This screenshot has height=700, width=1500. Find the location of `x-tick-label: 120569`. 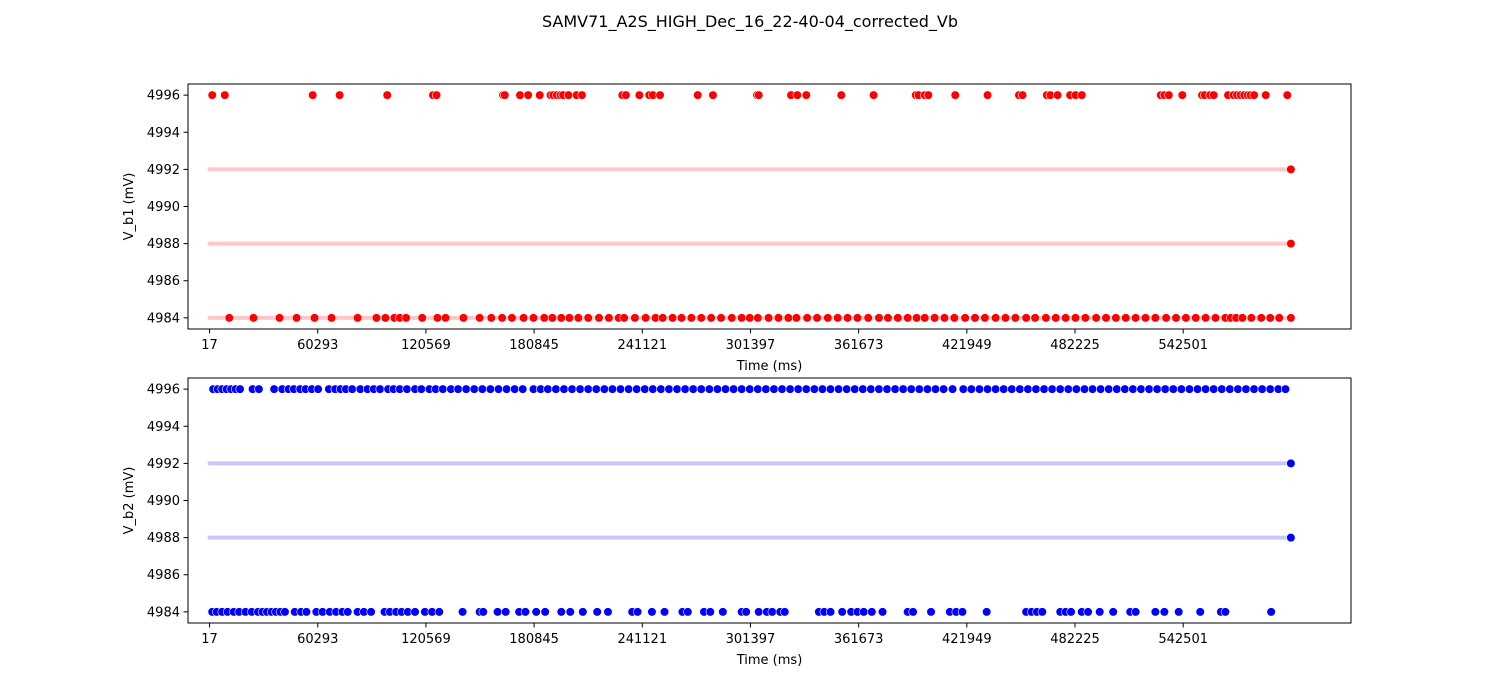

x-tick-label: 120569 is located at coordinates (426, 639).